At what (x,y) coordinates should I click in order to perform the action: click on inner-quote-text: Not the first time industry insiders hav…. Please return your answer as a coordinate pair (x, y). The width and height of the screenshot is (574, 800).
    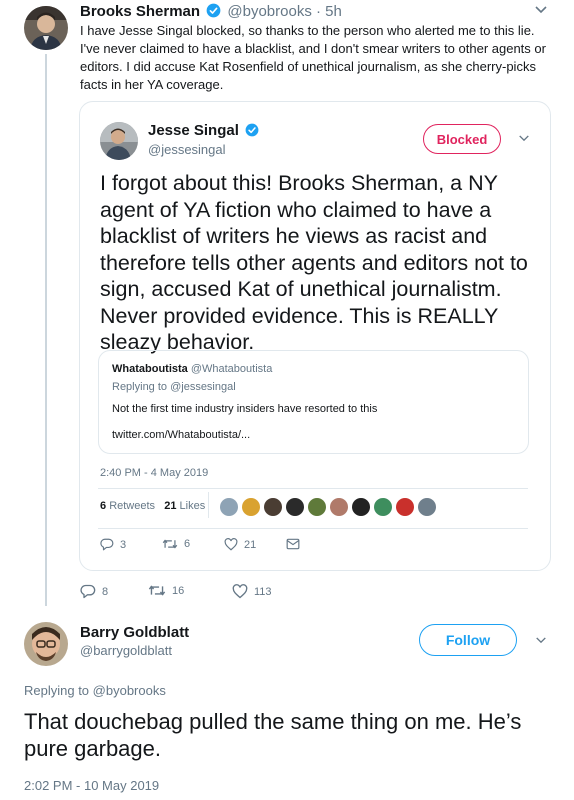
    Looking at the image, I should click on (245, 409).